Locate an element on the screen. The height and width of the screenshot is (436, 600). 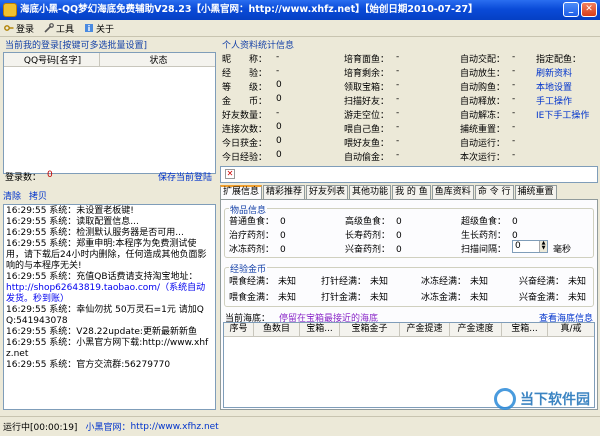
freeze-gold-full: 冰冻金满： 未知 is located at coordinates (455, 298).